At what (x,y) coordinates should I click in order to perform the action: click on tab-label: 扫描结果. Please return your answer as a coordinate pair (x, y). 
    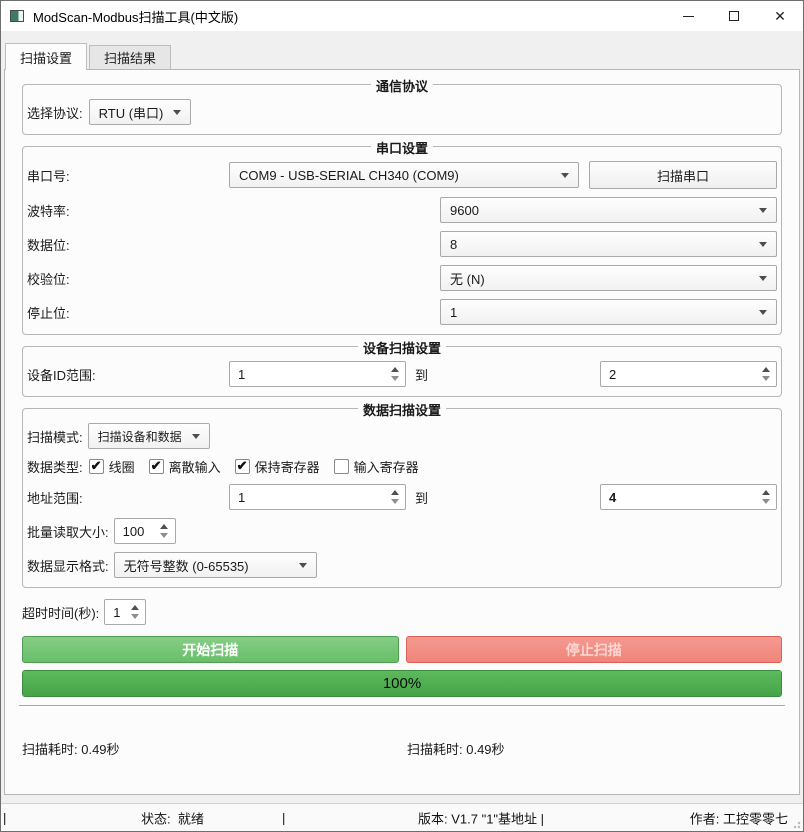
    Looking at the image, I should click on (130, 58).